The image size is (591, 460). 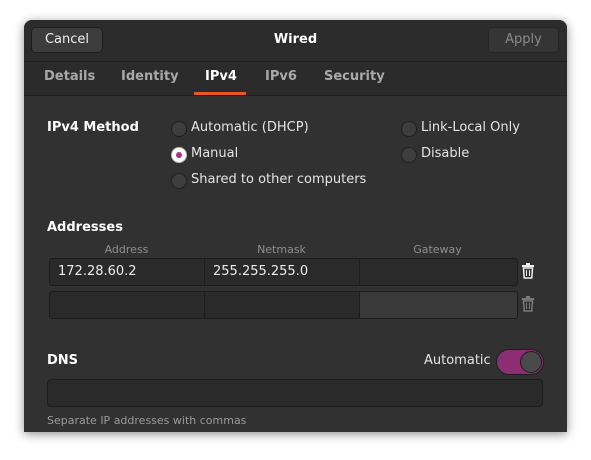 What do you see at coordinates (93, 127) in the screenshot?
I see `ipv4-method-label: IPv4 Method` at bounding box center [93, 127].